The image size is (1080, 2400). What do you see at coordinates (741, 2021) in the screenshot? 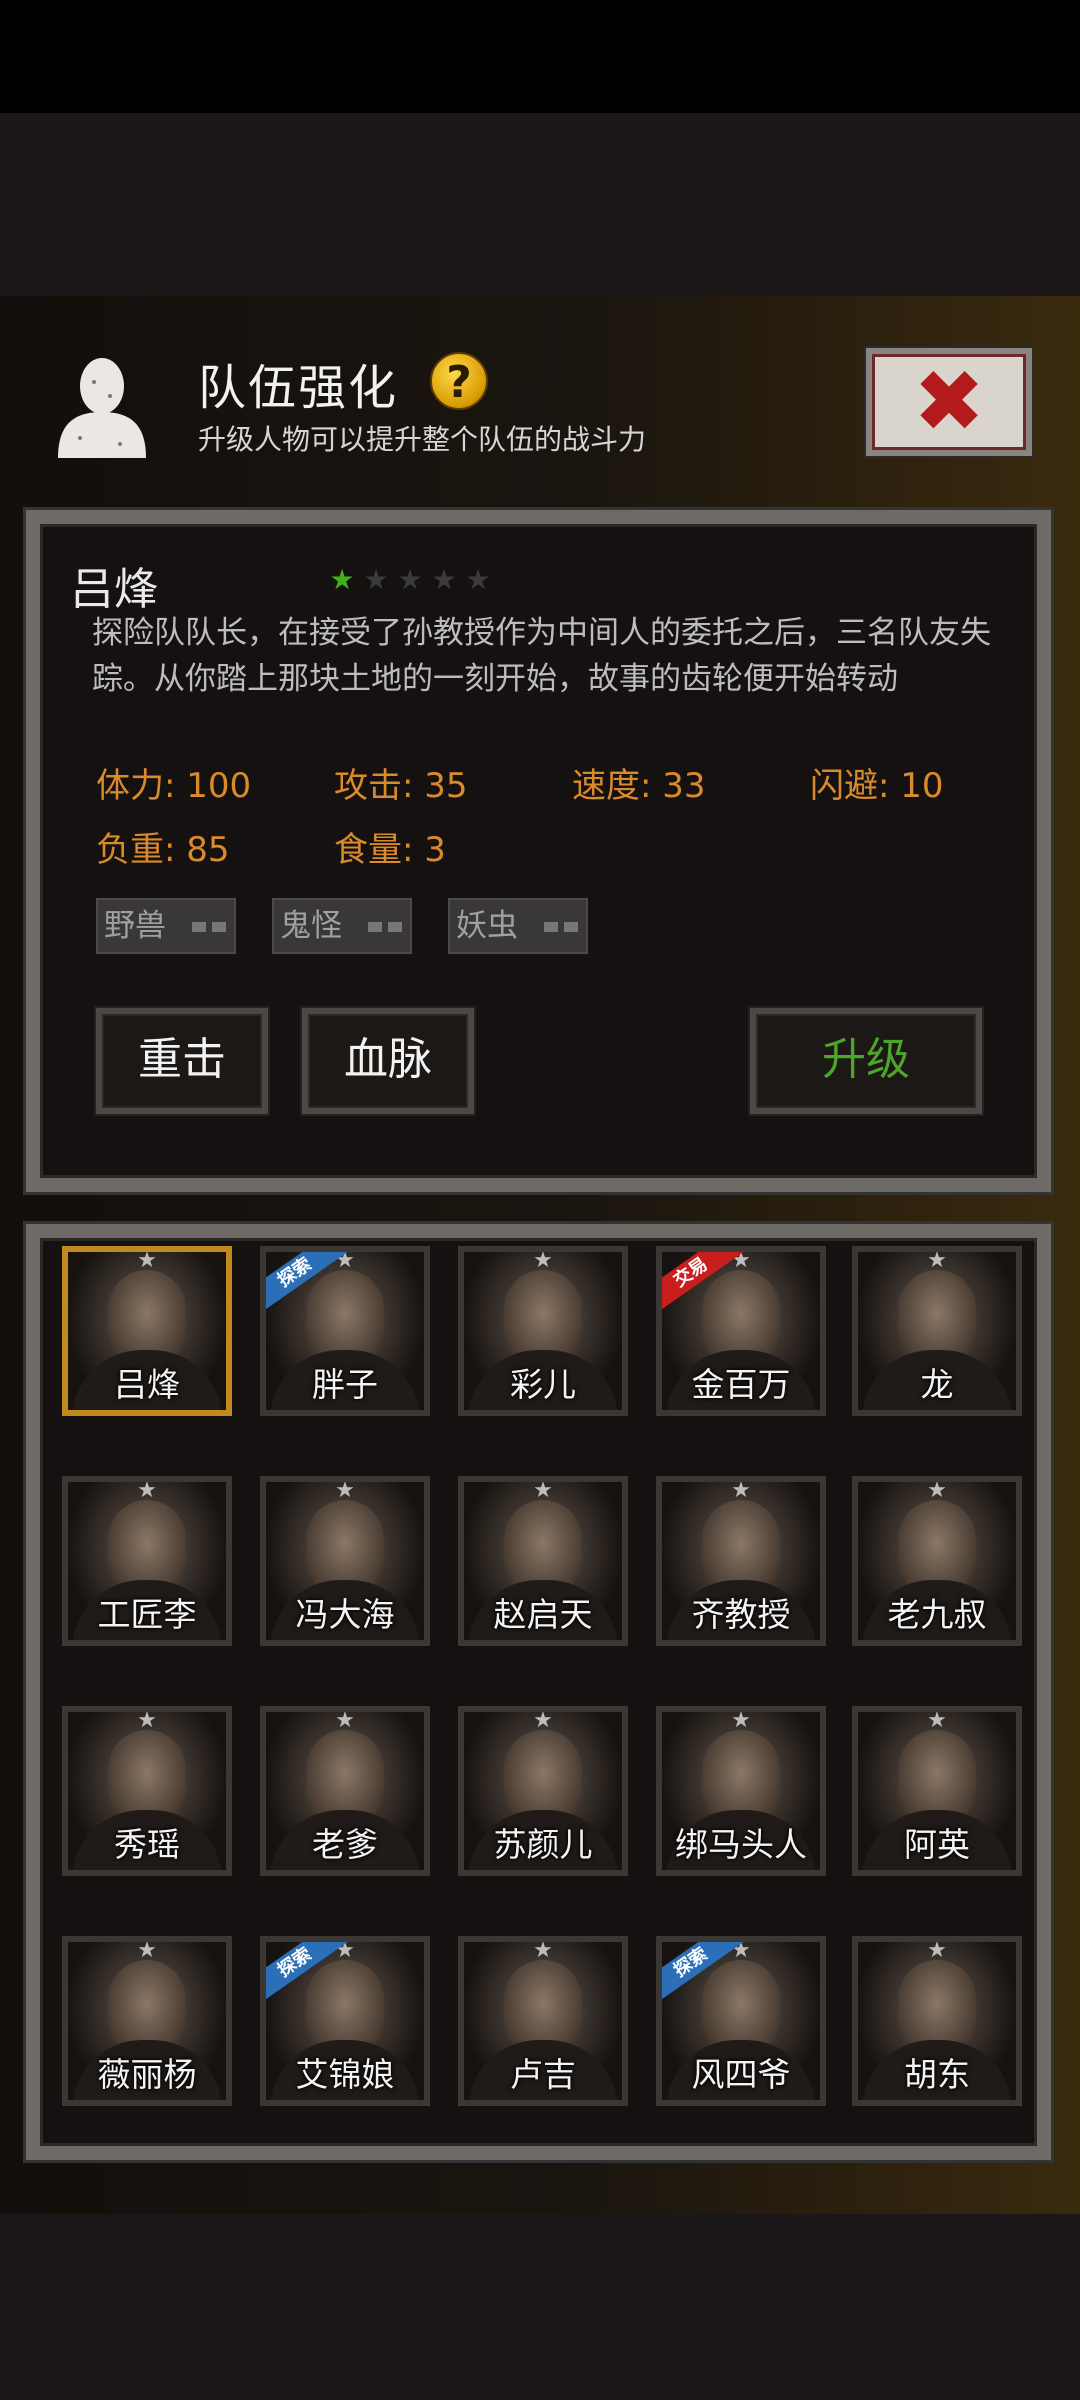
I see `roster-card: ★ 探索 风四爷` at bounding box center [741, 2021].